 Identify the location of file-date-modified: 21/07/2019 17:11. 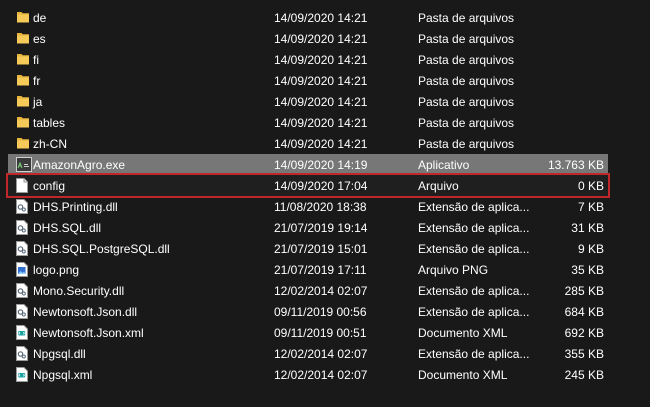
(320, 270).